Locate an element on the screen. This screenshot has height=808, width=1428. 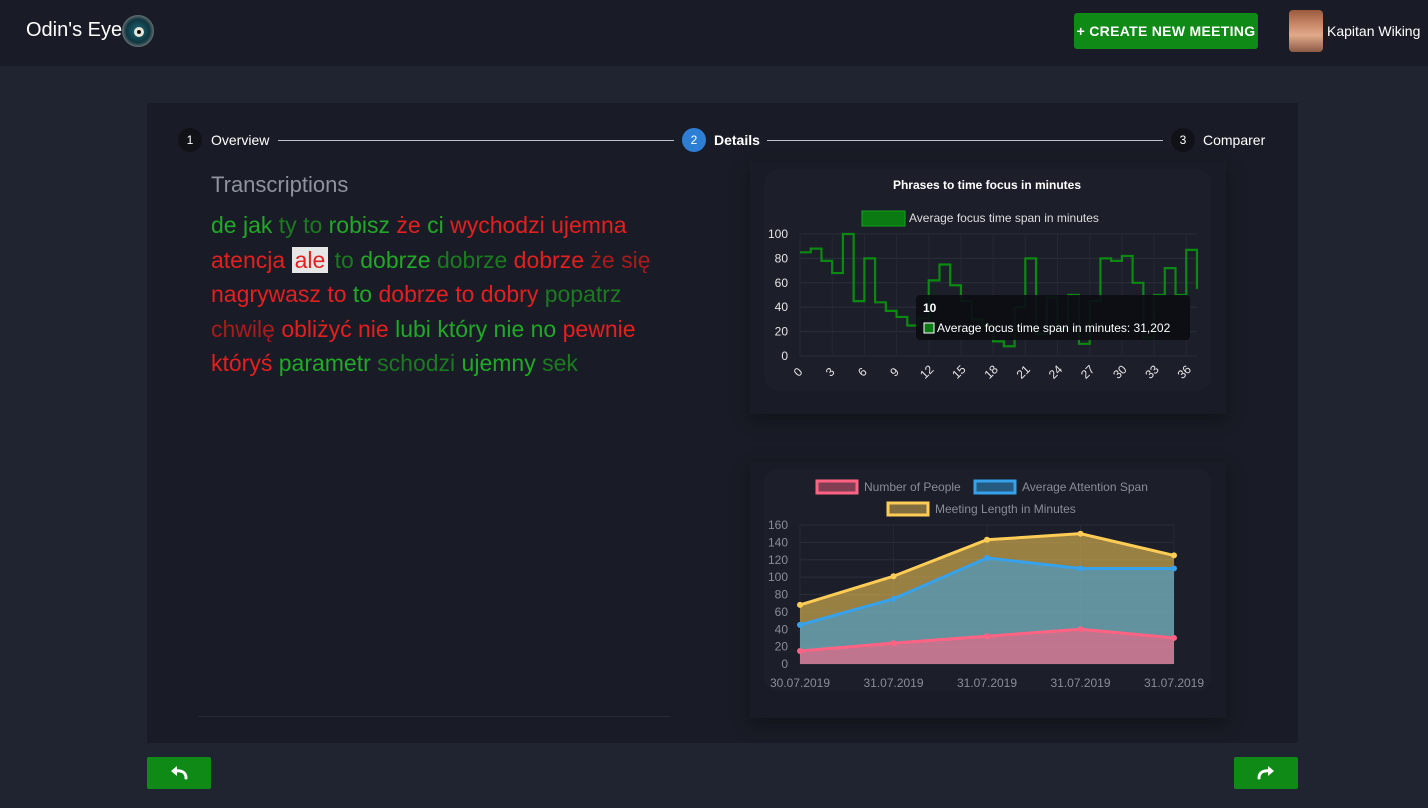
y-tick-label: 40 is located at coordinates (782, 307).